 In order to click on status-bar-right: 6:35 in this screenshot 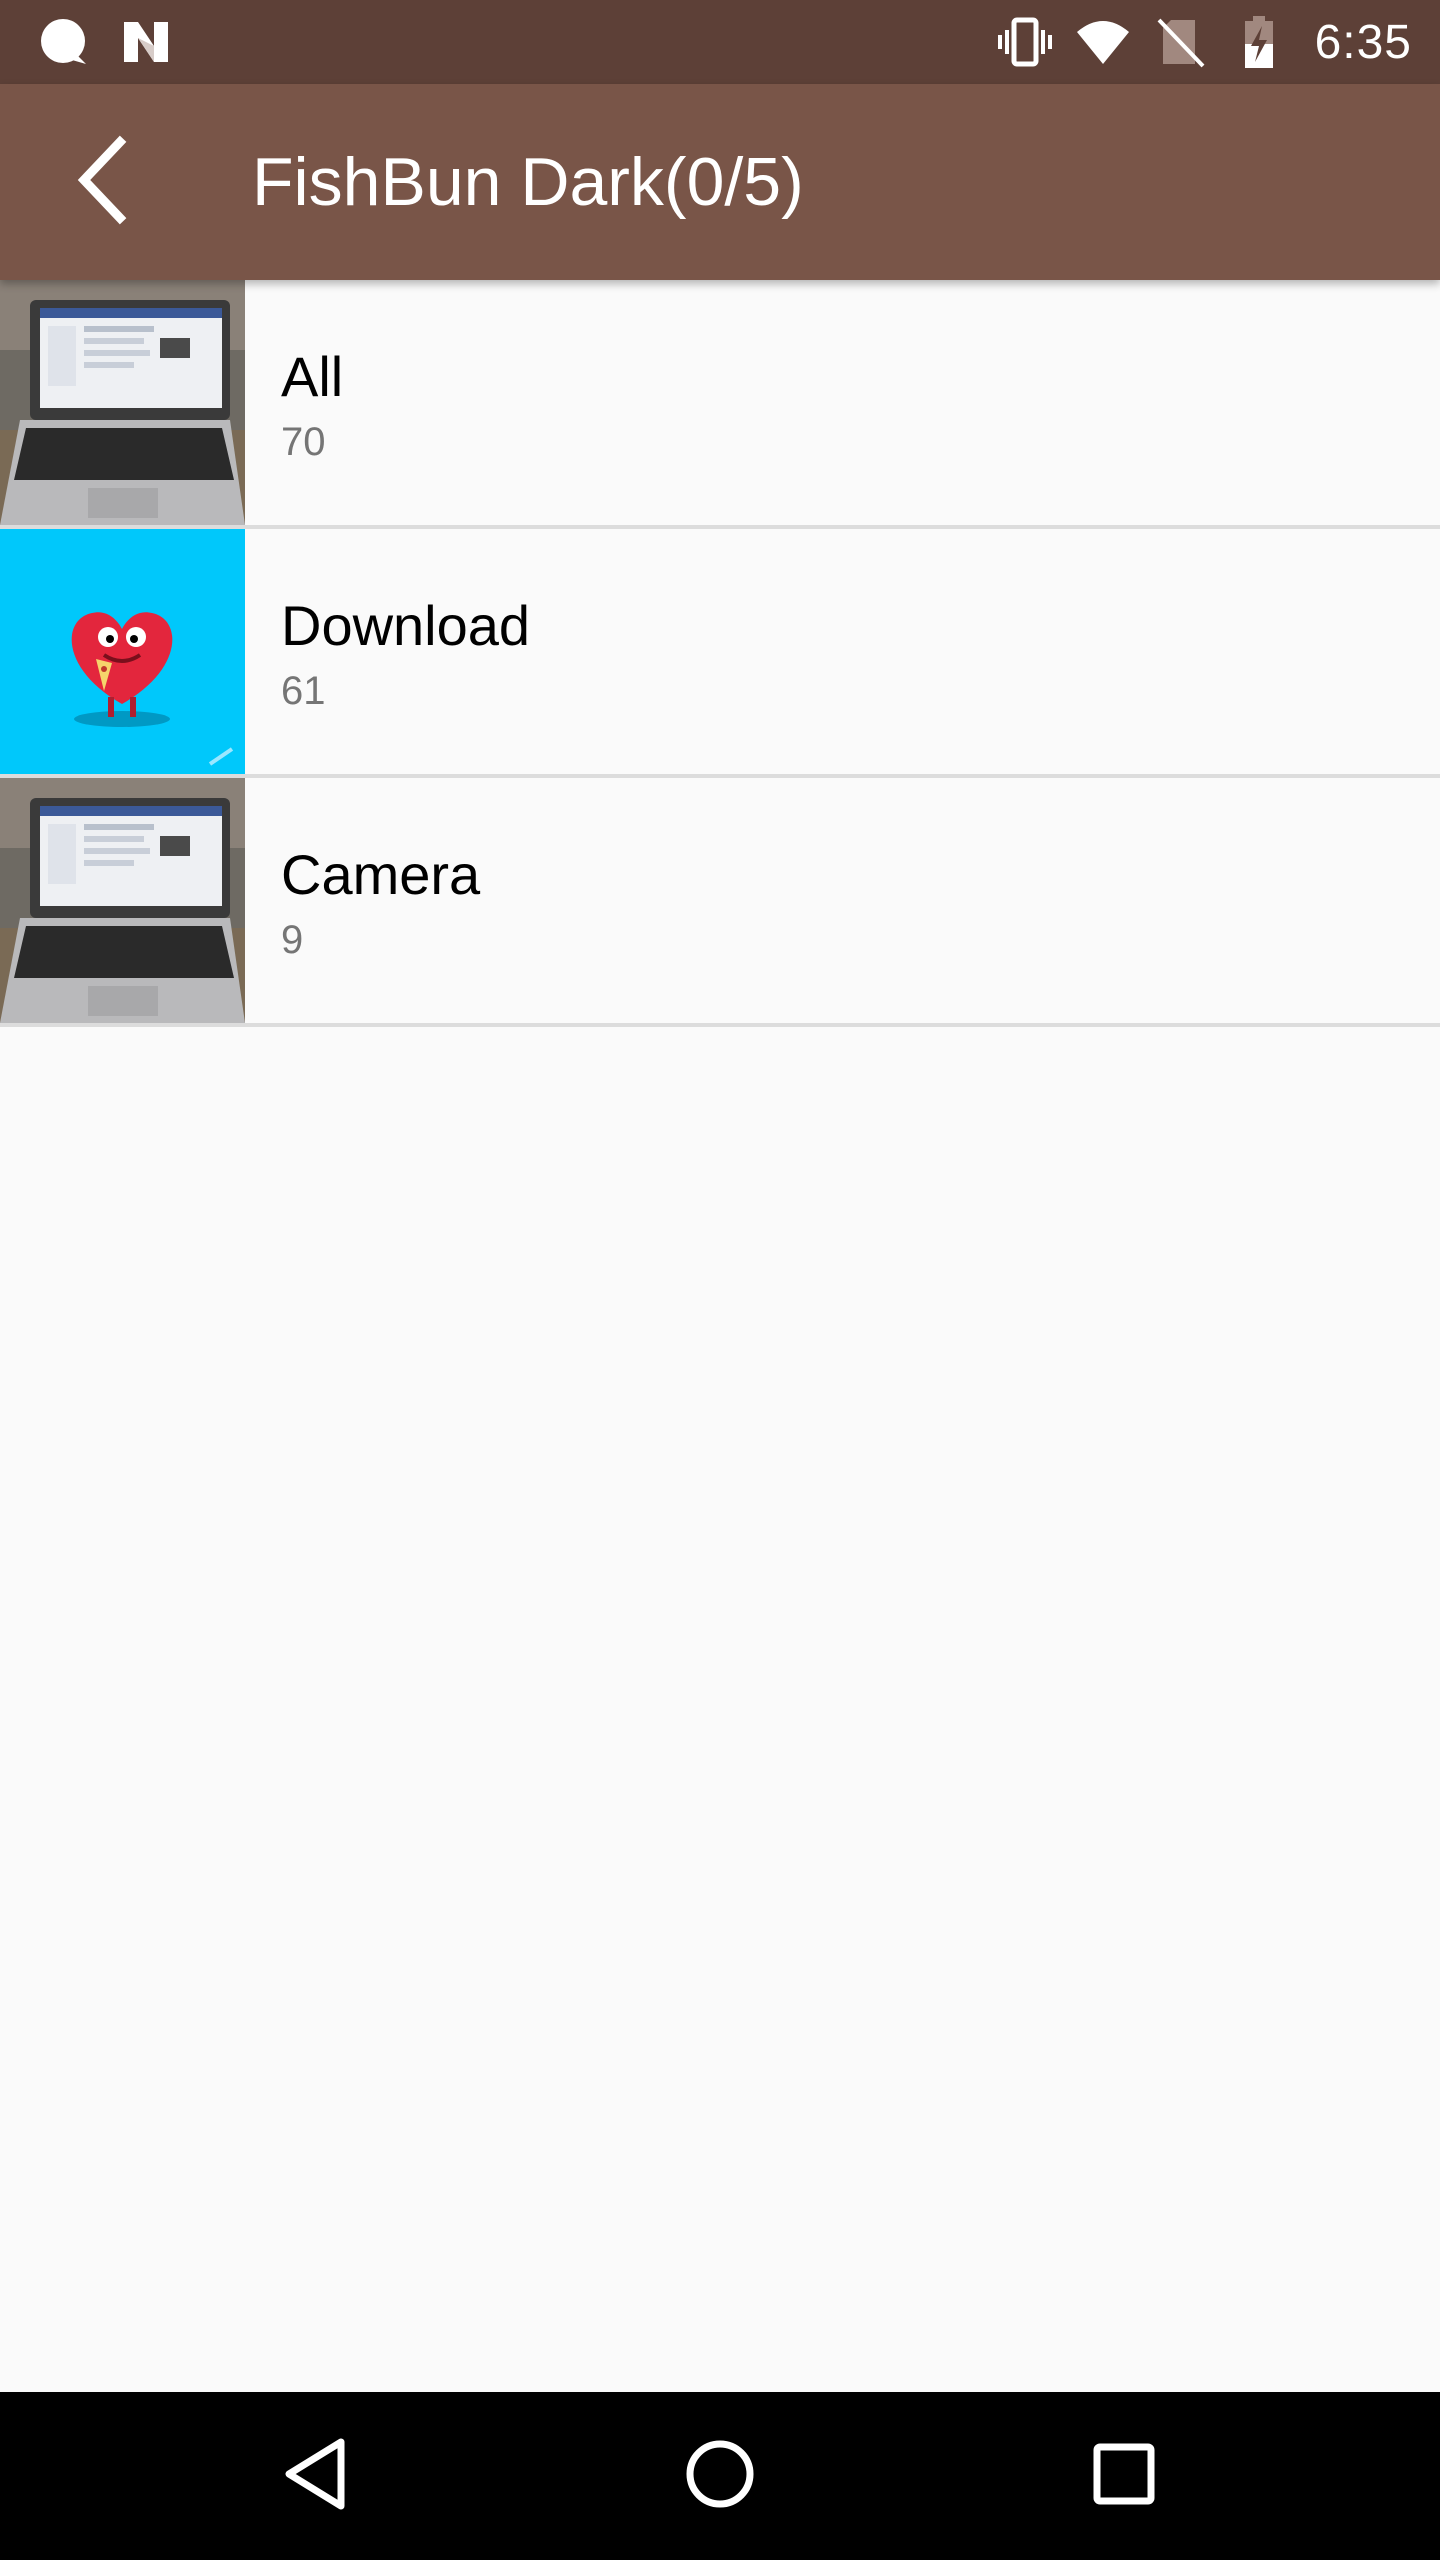, I will do `click(1204, 42)`.